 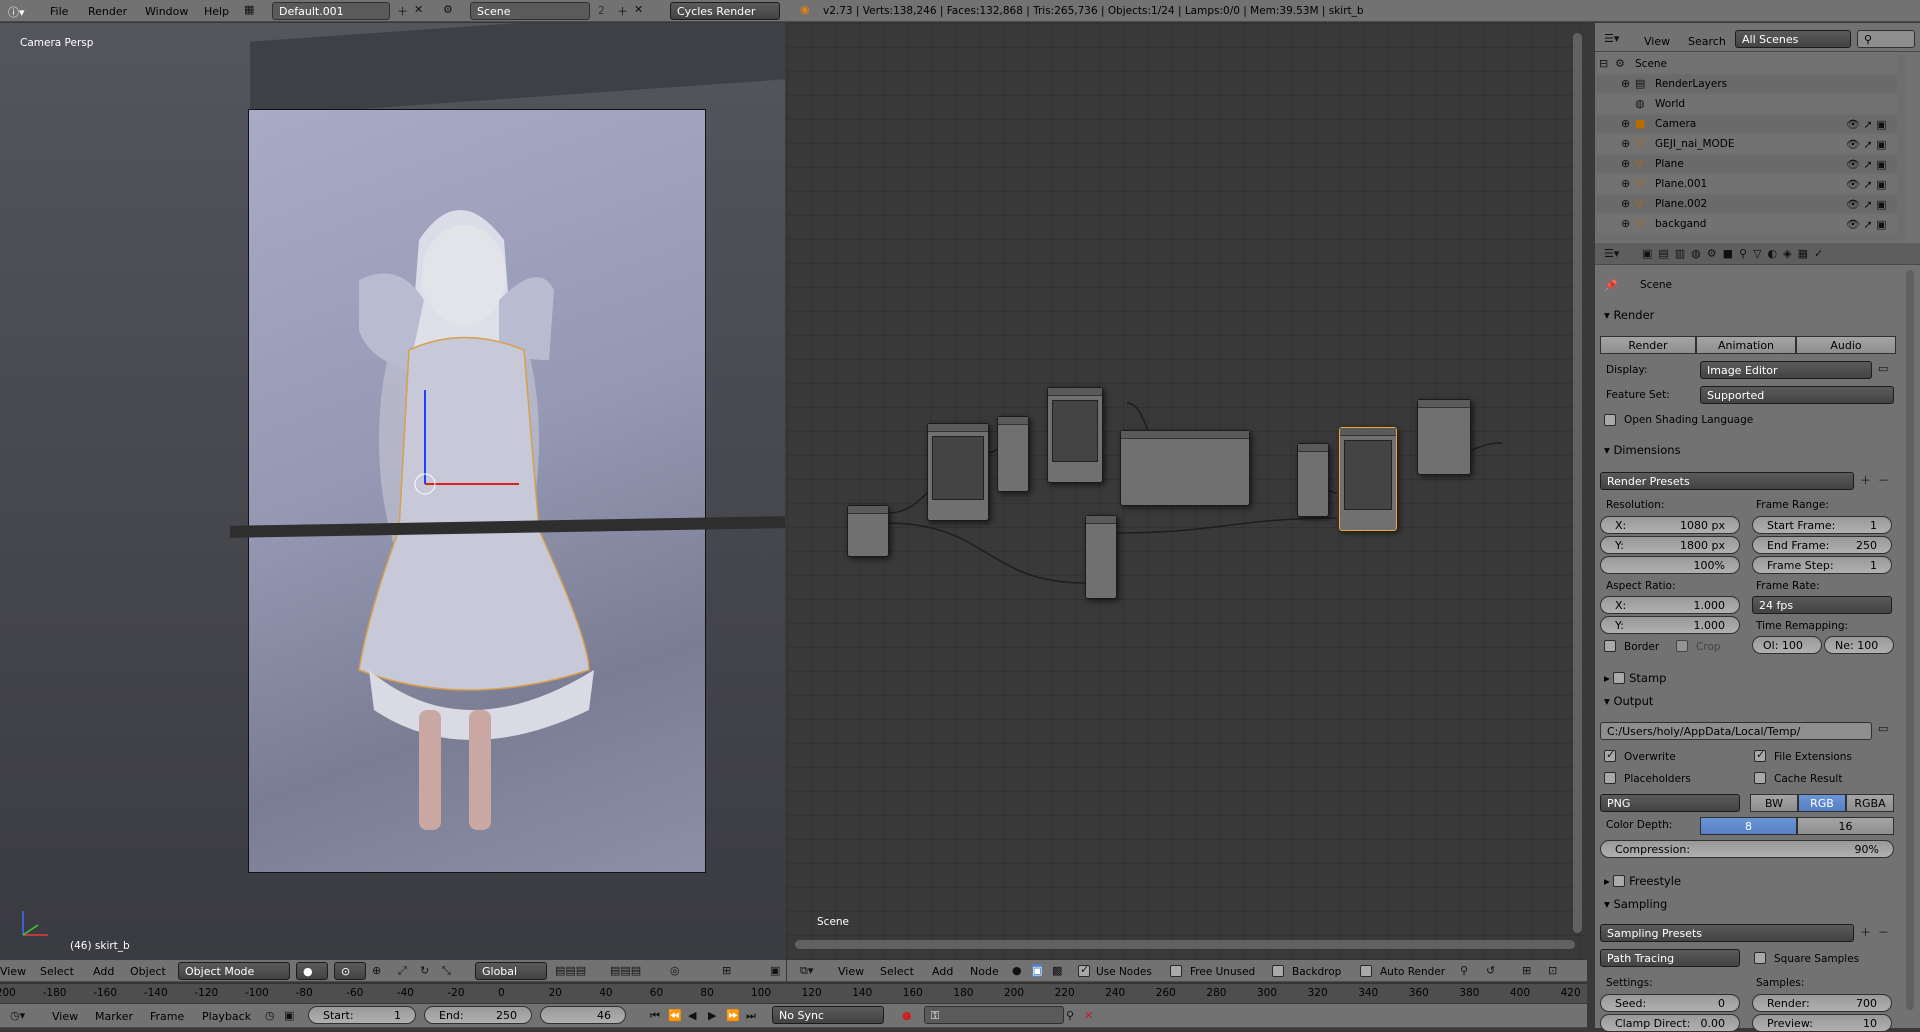 I want to click on display-select: Image Editor, so click(x=1786, y=370).